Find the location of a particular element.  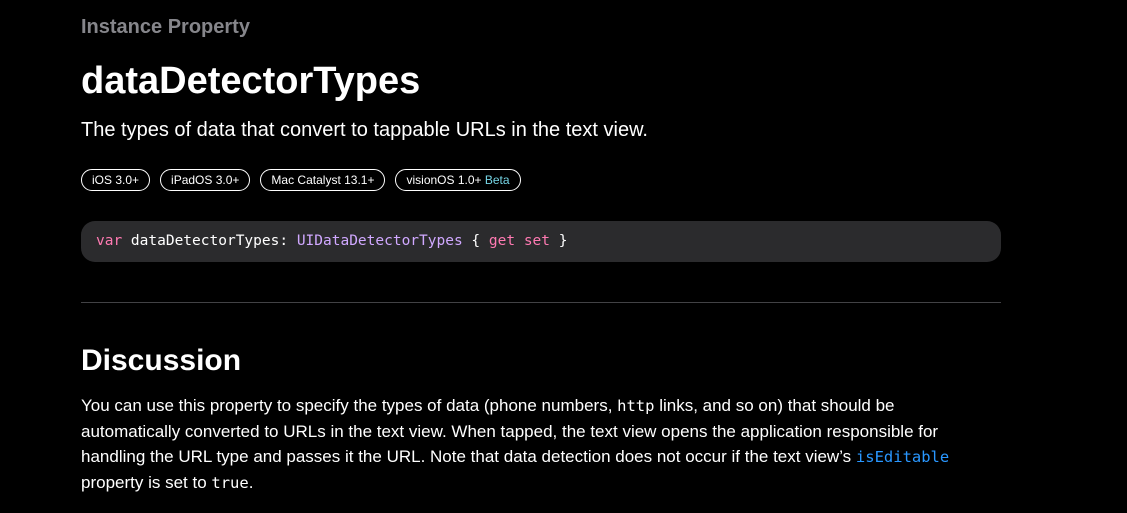

declaration-keyword-get: get is located at coordinates (502, 241).